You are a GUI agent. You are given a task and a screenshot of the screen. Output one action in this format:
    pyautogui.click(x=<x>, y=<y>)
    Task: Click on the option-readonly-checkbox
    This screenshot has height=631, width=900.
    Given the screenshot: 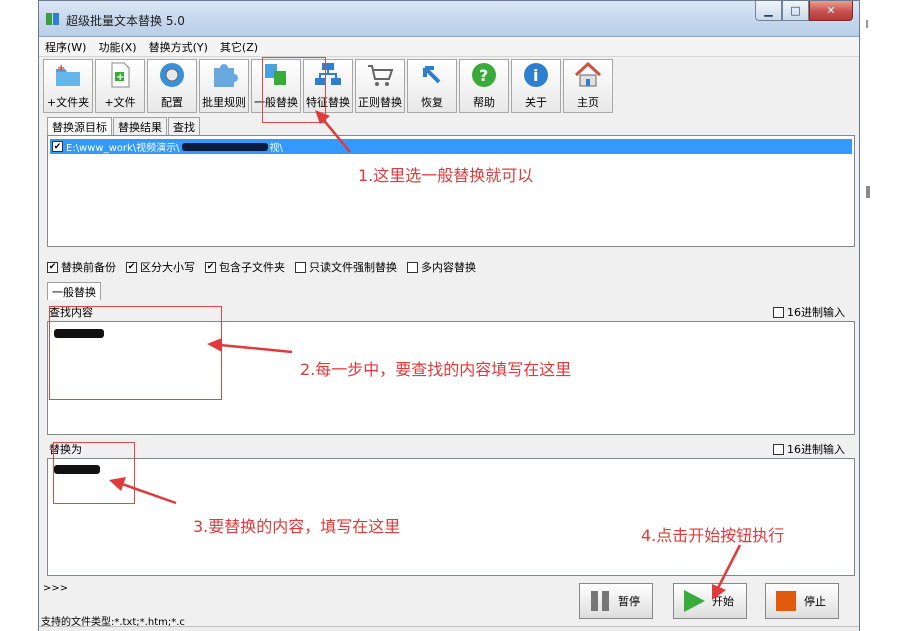 What is the action you would take?
    pyautogui.click(x=300, y=267)
    